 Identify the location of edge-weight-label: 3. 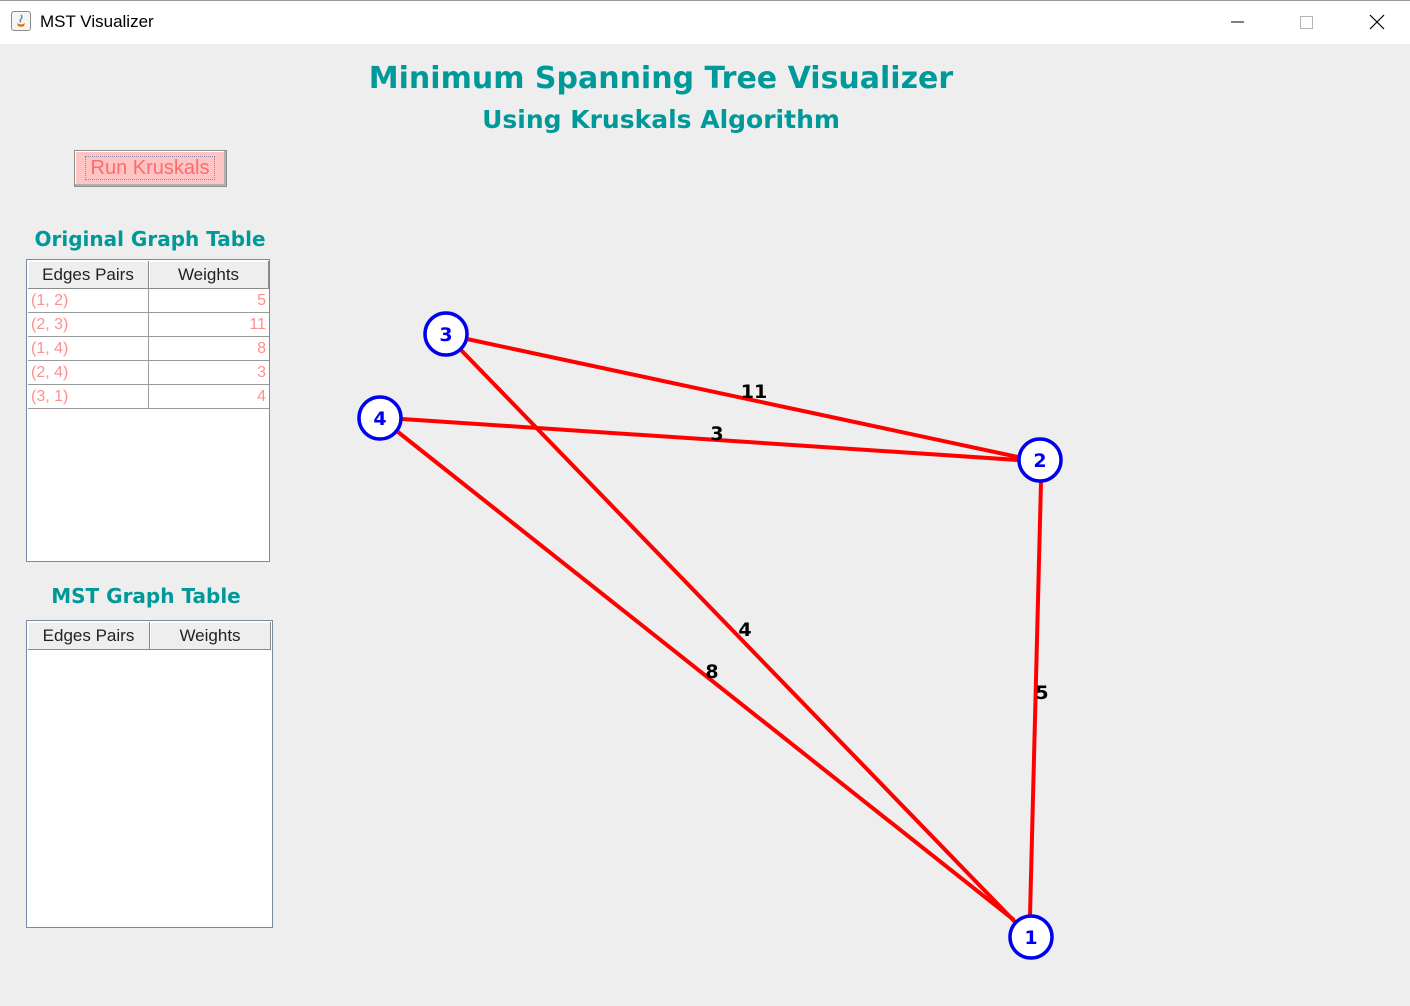
(716, 434).